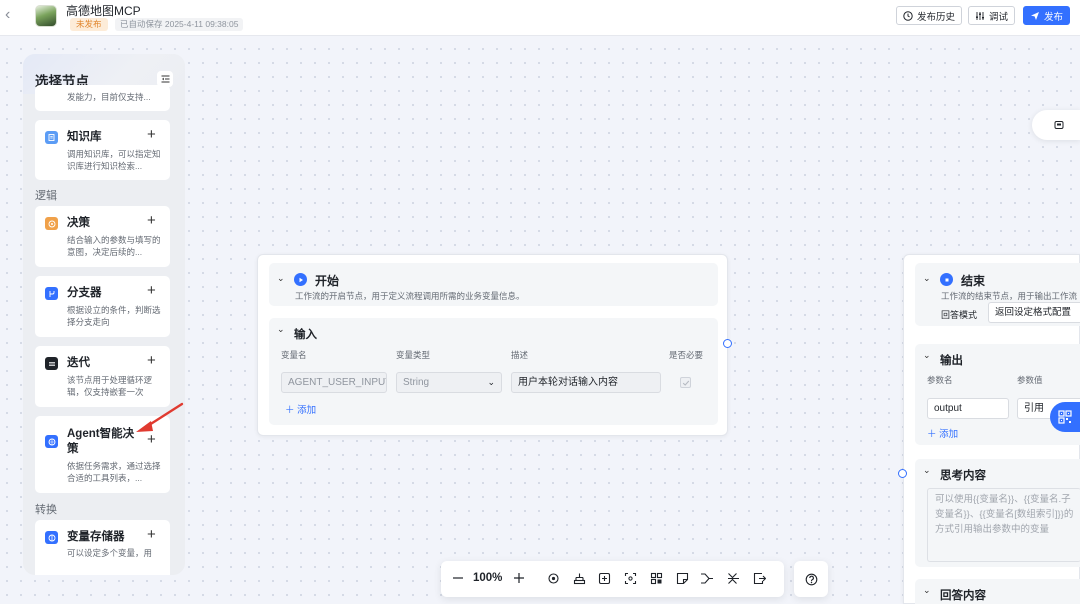  What do you see at coordinates (102, 306) in the screenshot?
I see `node-card-branch: 分支器 + 根据设立的条件，判断选择分支走向` at bounding box center [102, 306].